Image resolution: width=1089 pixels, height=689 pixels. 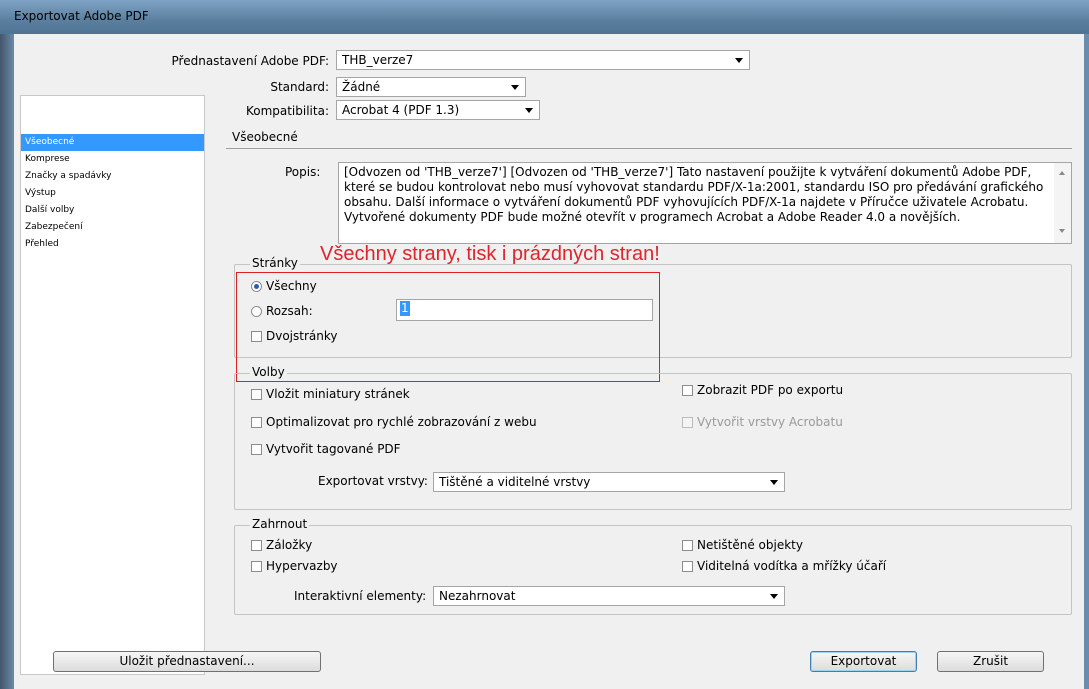 I want to click on interactive-label: Interaktivní elementy:, so click(x=360, y=596).